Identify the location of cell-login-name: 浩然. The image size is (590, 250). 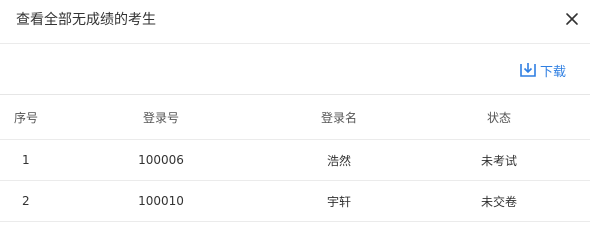
(339, 160).